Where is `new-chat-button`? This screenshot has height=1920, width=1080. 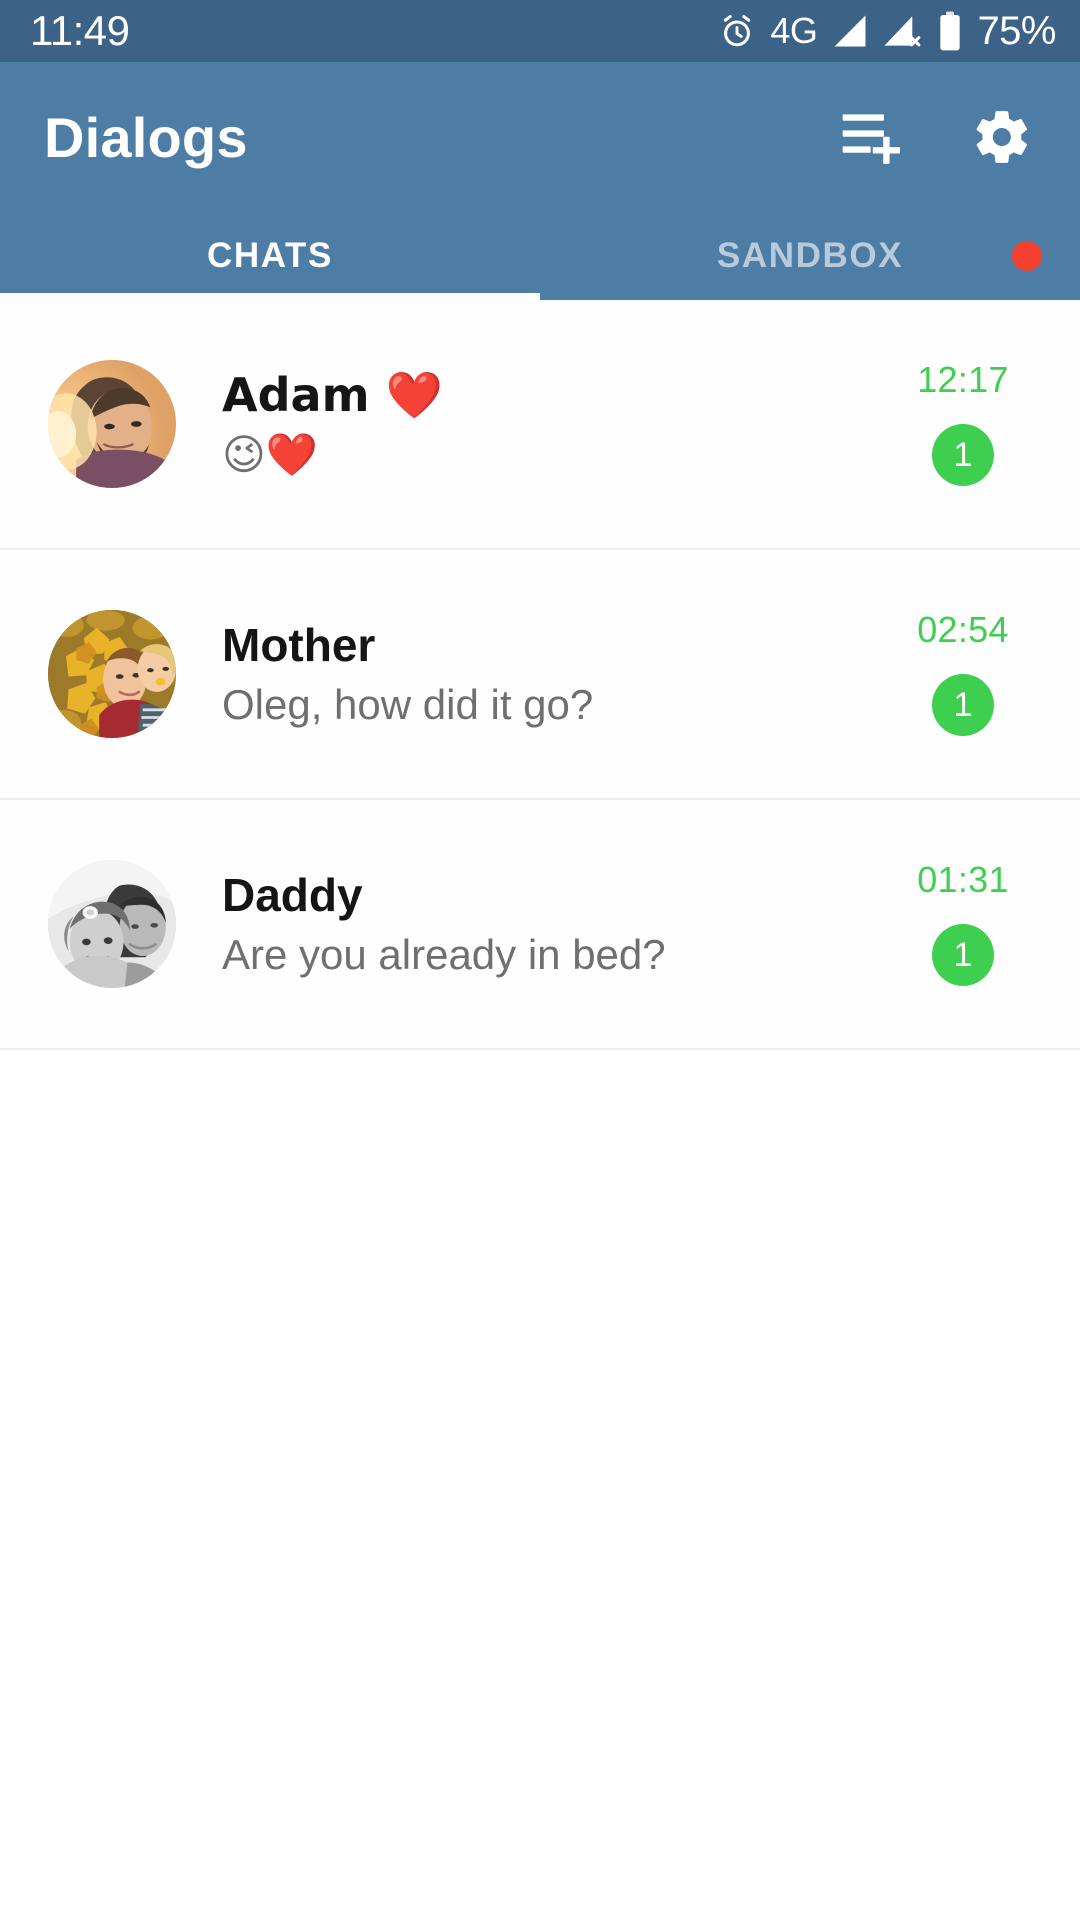
new-chat-button is located at coordinates (872, 137).